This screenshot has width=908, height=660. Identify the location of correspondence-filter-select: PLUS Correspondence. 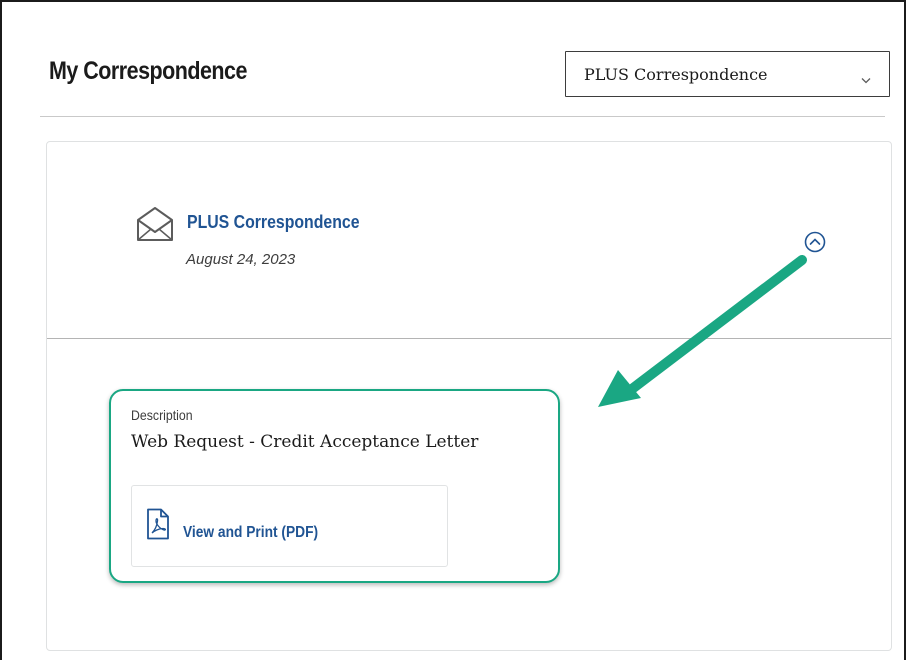
(727, 74).